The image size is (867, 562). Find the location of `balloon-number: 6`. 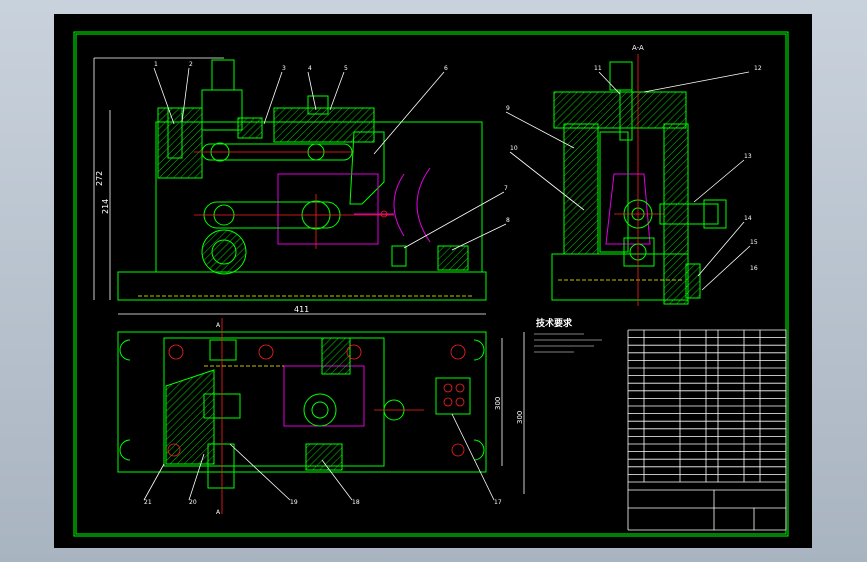

balloon-number: 6 is located at coordinates (446, 68).